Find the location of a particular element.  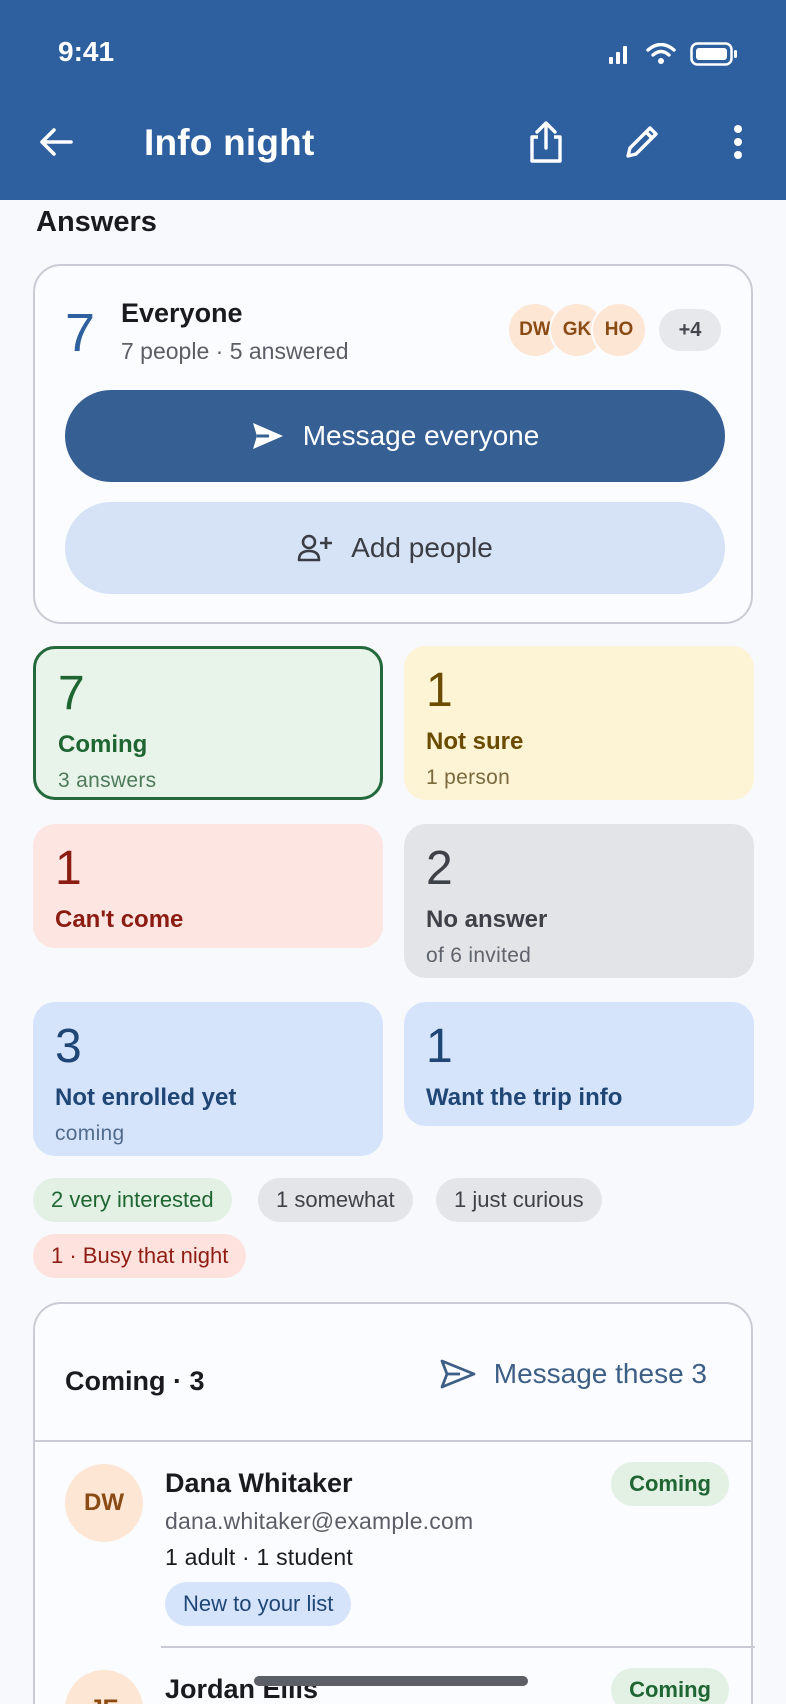

message-everyone-button: Message everyone is located at coordinates (395, 436).